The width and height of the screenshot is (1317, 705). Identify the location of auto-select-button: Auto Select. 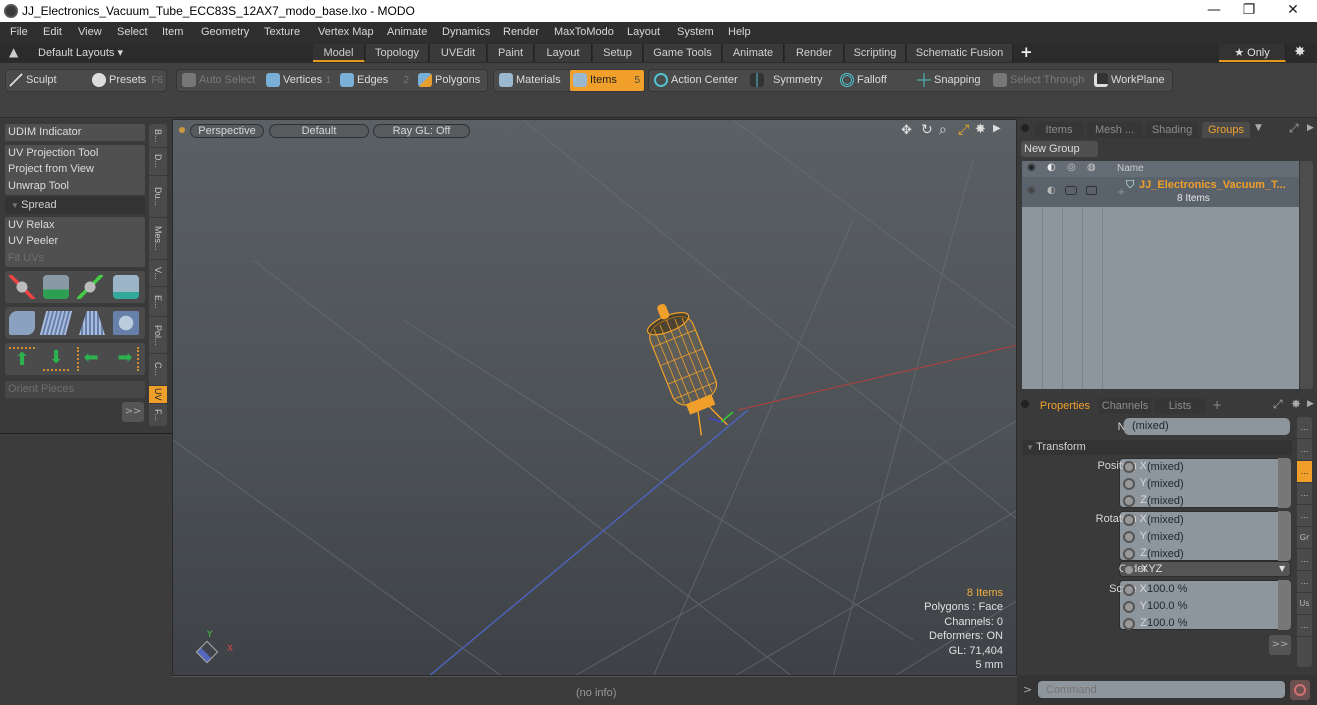
(220, 80).